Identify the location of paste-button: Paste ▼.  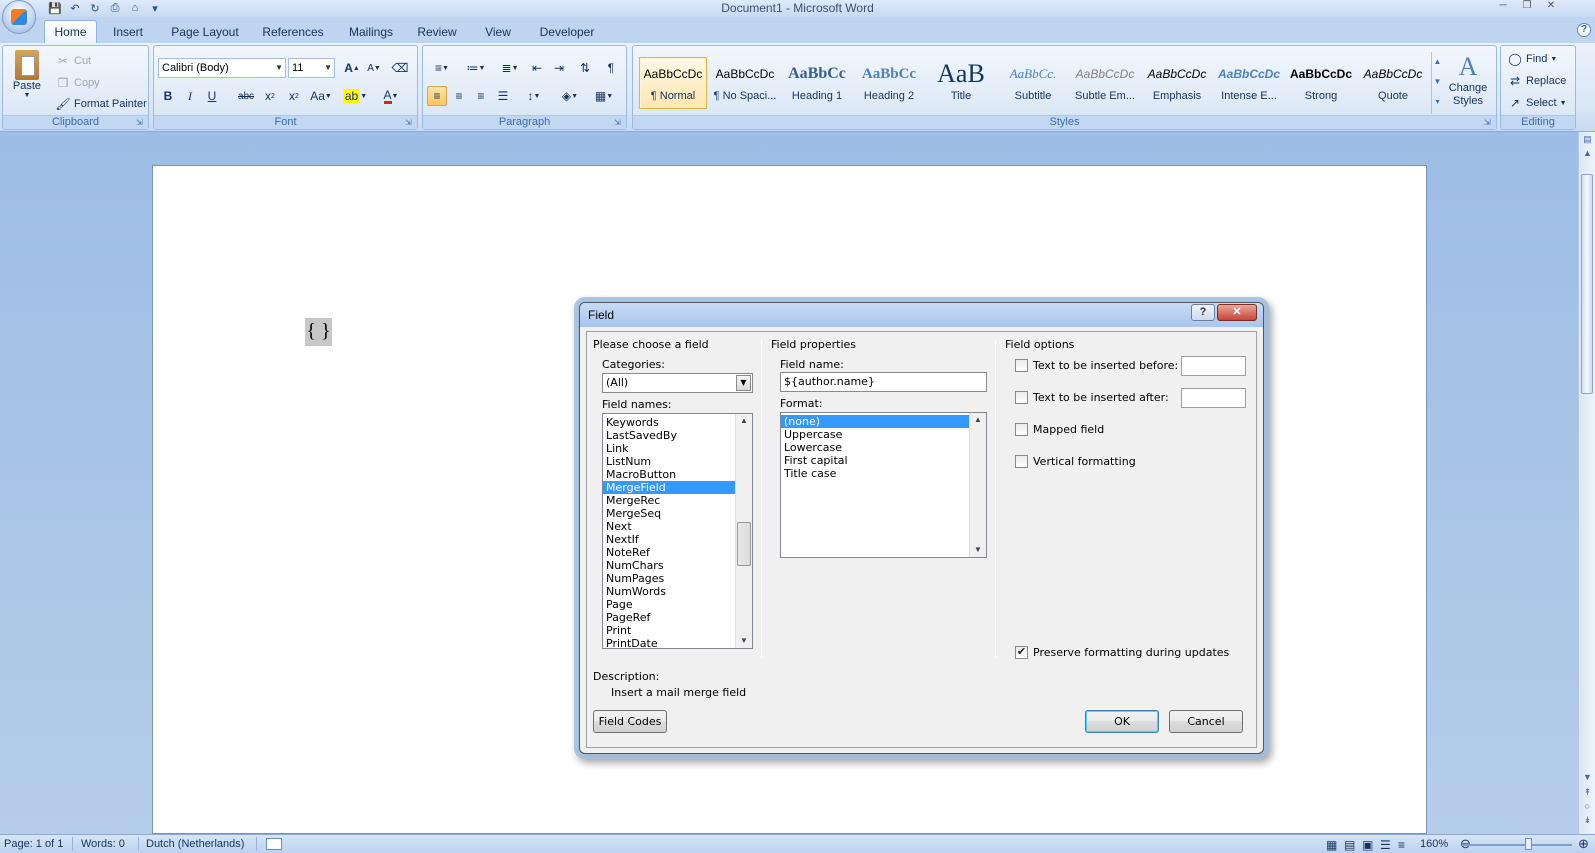
(27, 74).